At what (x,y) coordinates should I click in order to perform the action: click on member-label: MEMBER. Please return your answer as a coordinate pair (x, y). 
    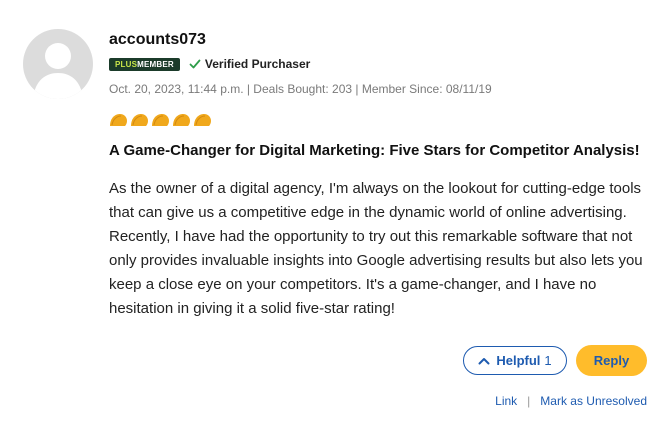
    Looking at the image, I should click on (155, 64).